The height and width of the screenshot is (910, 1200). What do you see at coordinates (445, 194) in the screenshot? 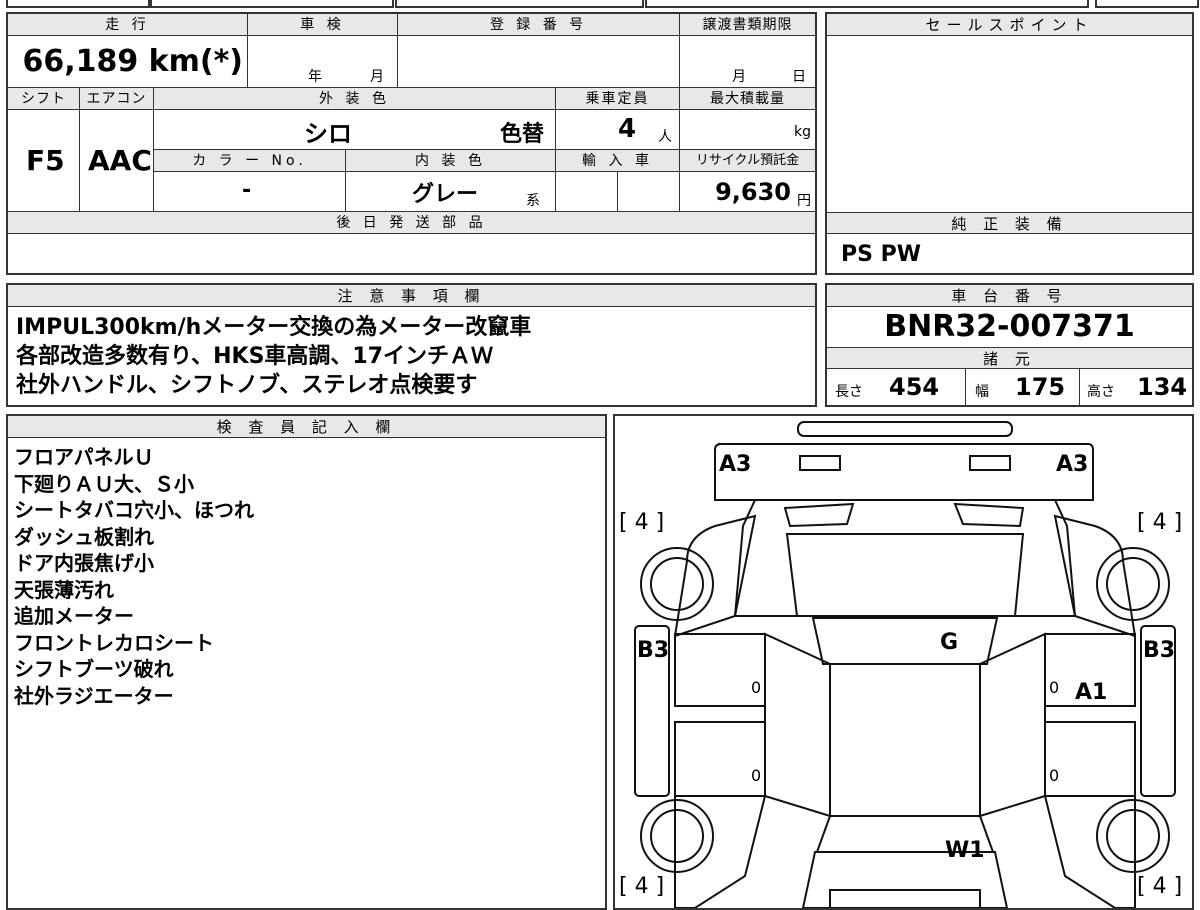
I see `interior-value: グレー` at bounding box center [445, 194].